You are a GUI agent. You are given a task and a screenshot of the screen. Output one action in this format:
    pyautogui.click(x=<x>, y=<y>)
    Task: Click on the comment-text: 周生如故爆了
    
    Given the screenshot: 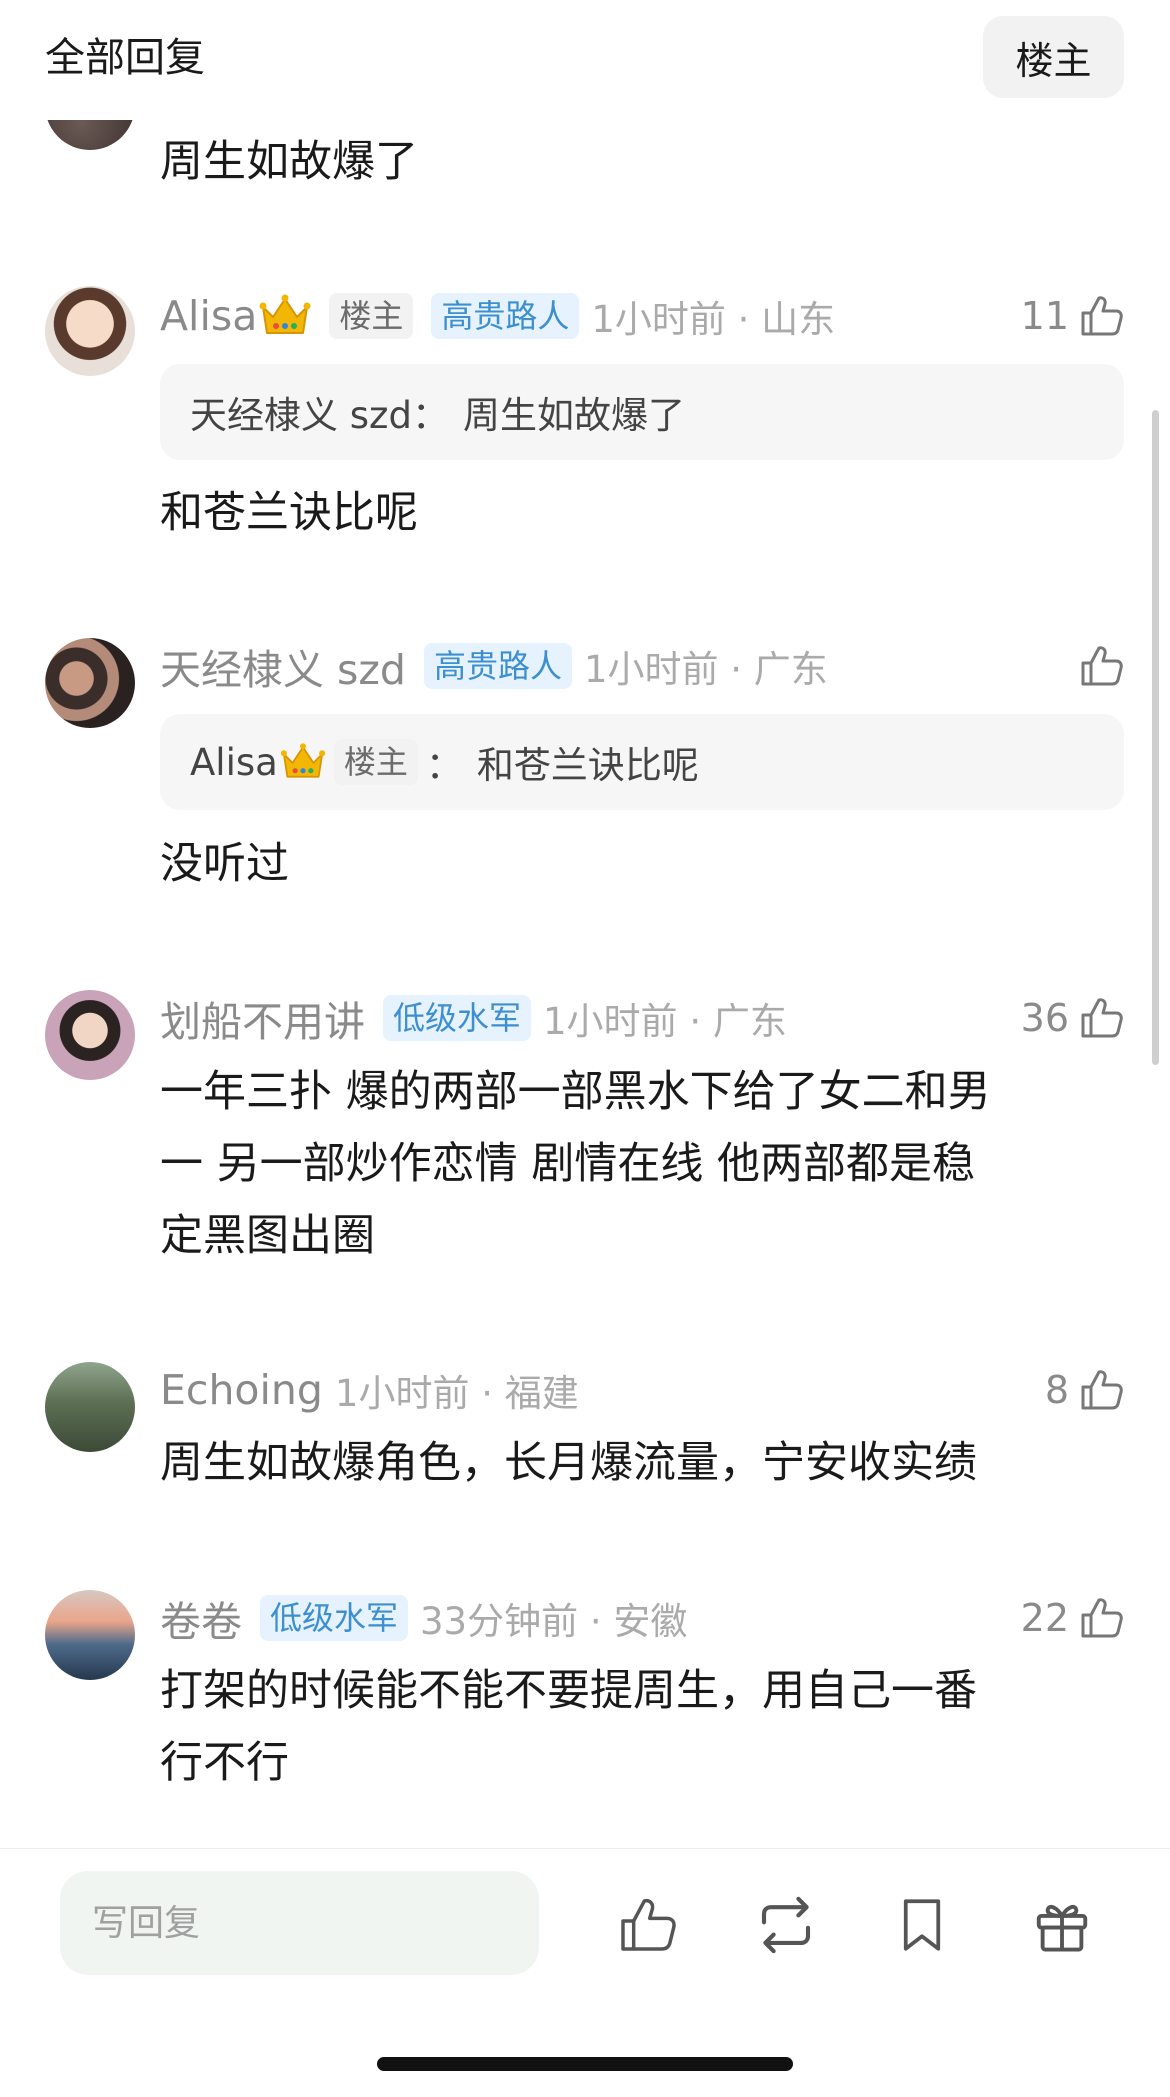 What is the action you would take?
    pyautogui.click(x=289, y=162)
    